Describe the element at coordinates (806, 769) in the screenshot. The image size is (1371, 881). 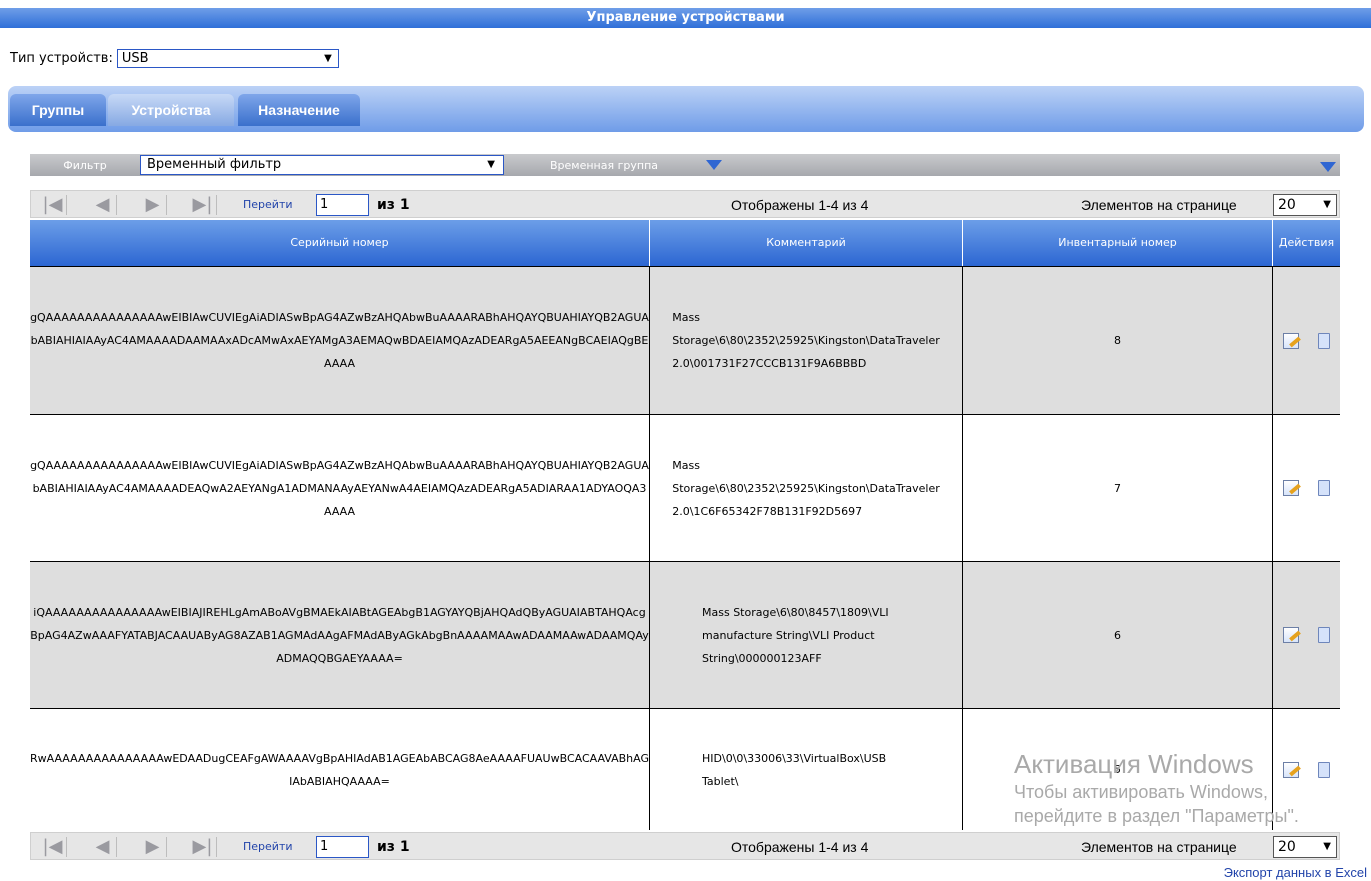
I see `comment-cell: HID\0\0\33006\33\VirtualBox\USB Tablet\` at that location.